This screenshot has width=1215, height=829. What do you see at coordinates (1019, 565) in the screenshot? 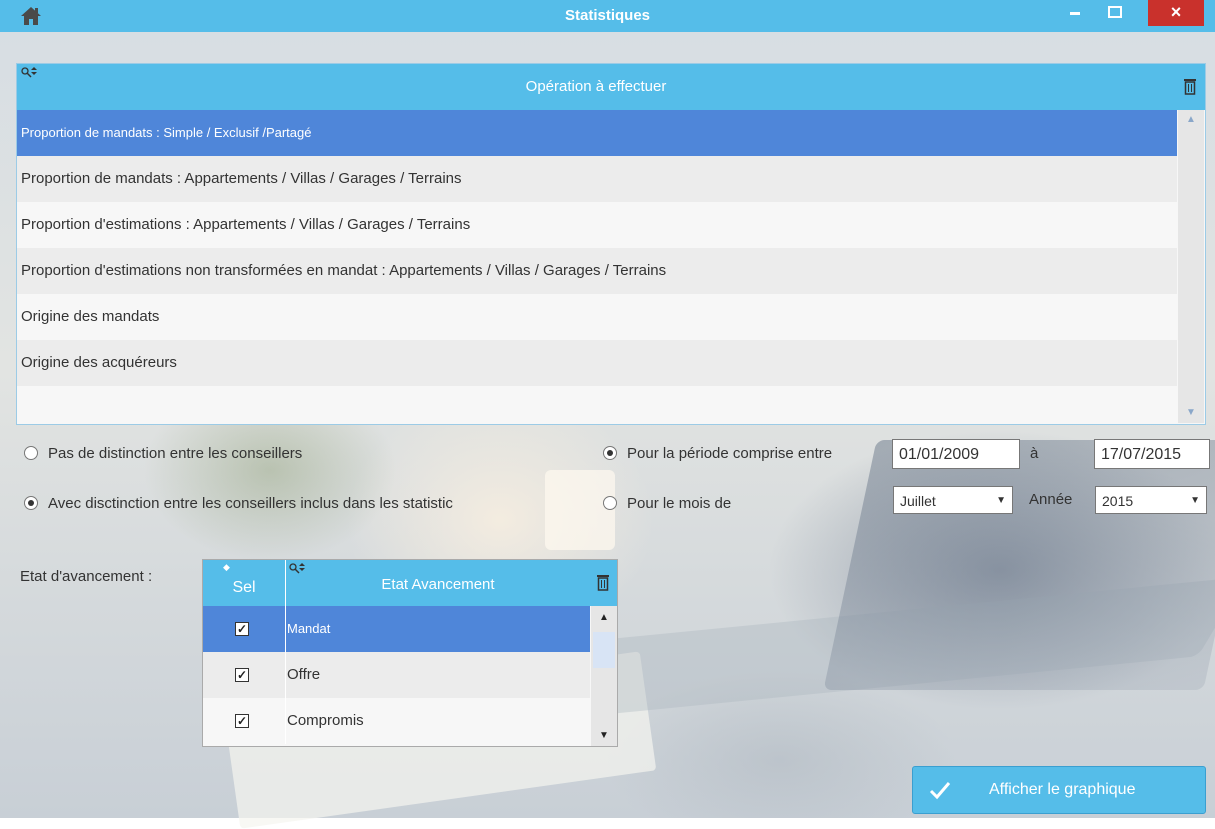
I see `background-laptop` at bounding box center [1019, 565].